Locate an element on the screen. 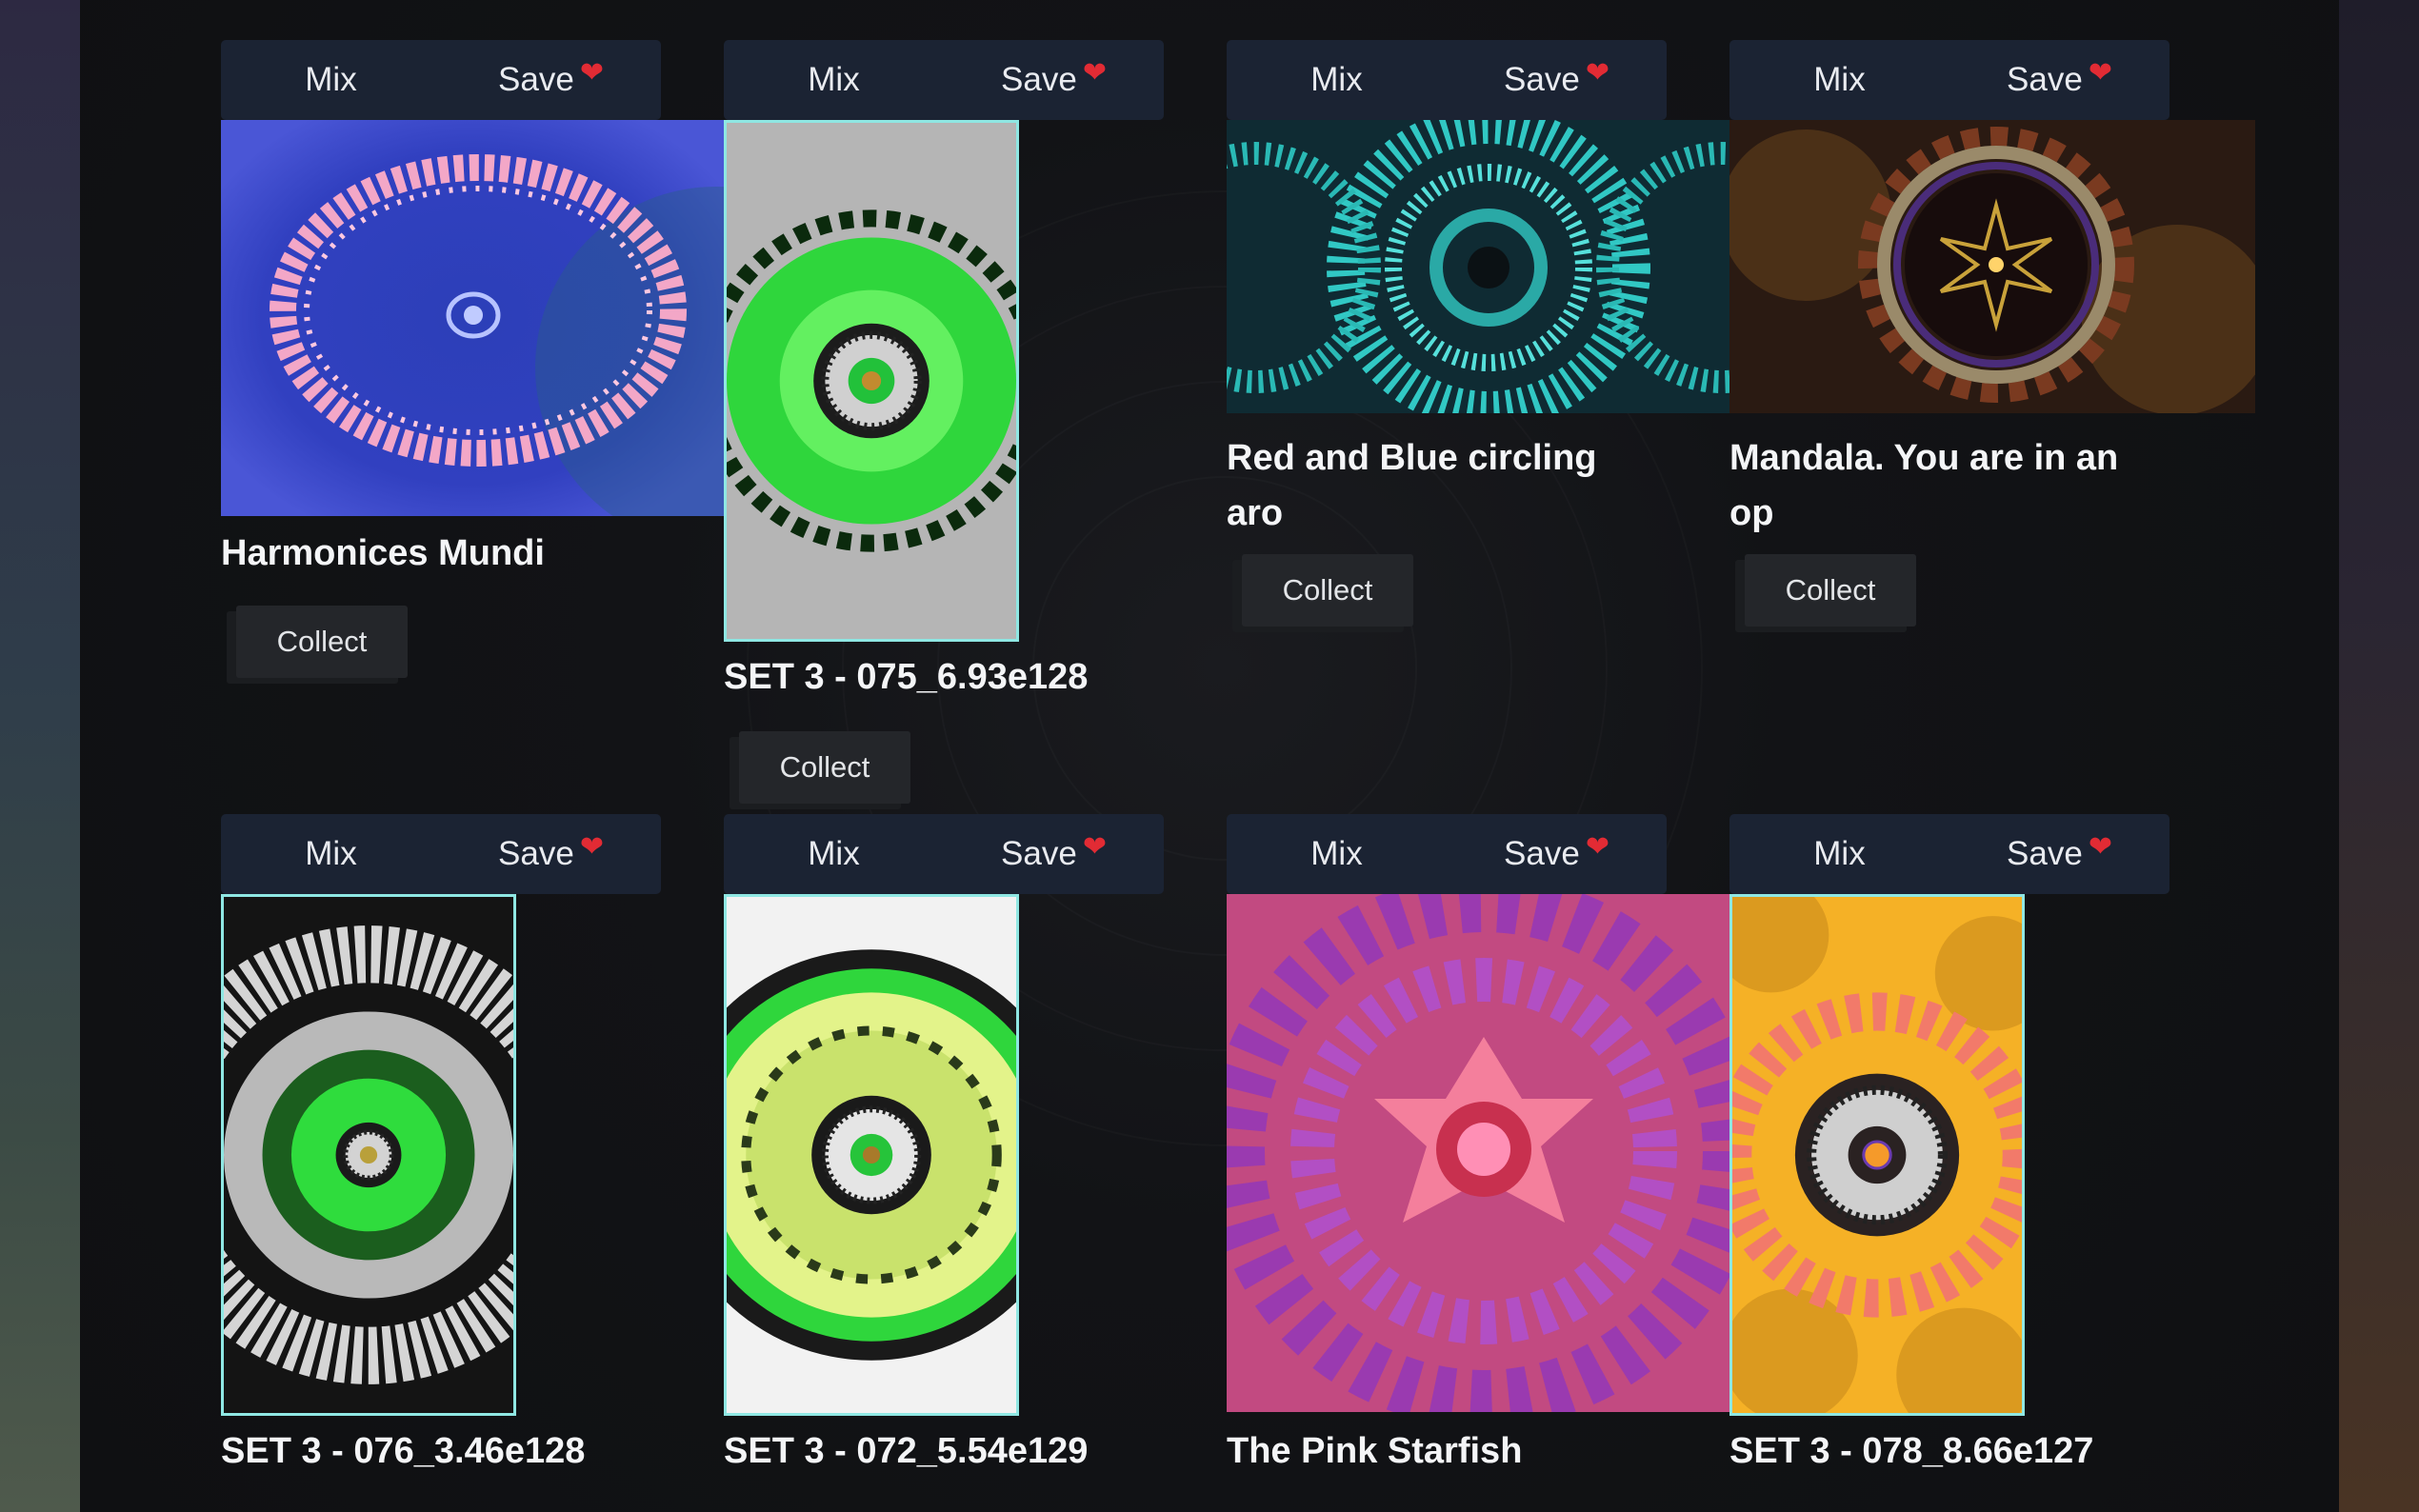  artwork-title: Harmonices Mundi is located at coordinates (383, 553).